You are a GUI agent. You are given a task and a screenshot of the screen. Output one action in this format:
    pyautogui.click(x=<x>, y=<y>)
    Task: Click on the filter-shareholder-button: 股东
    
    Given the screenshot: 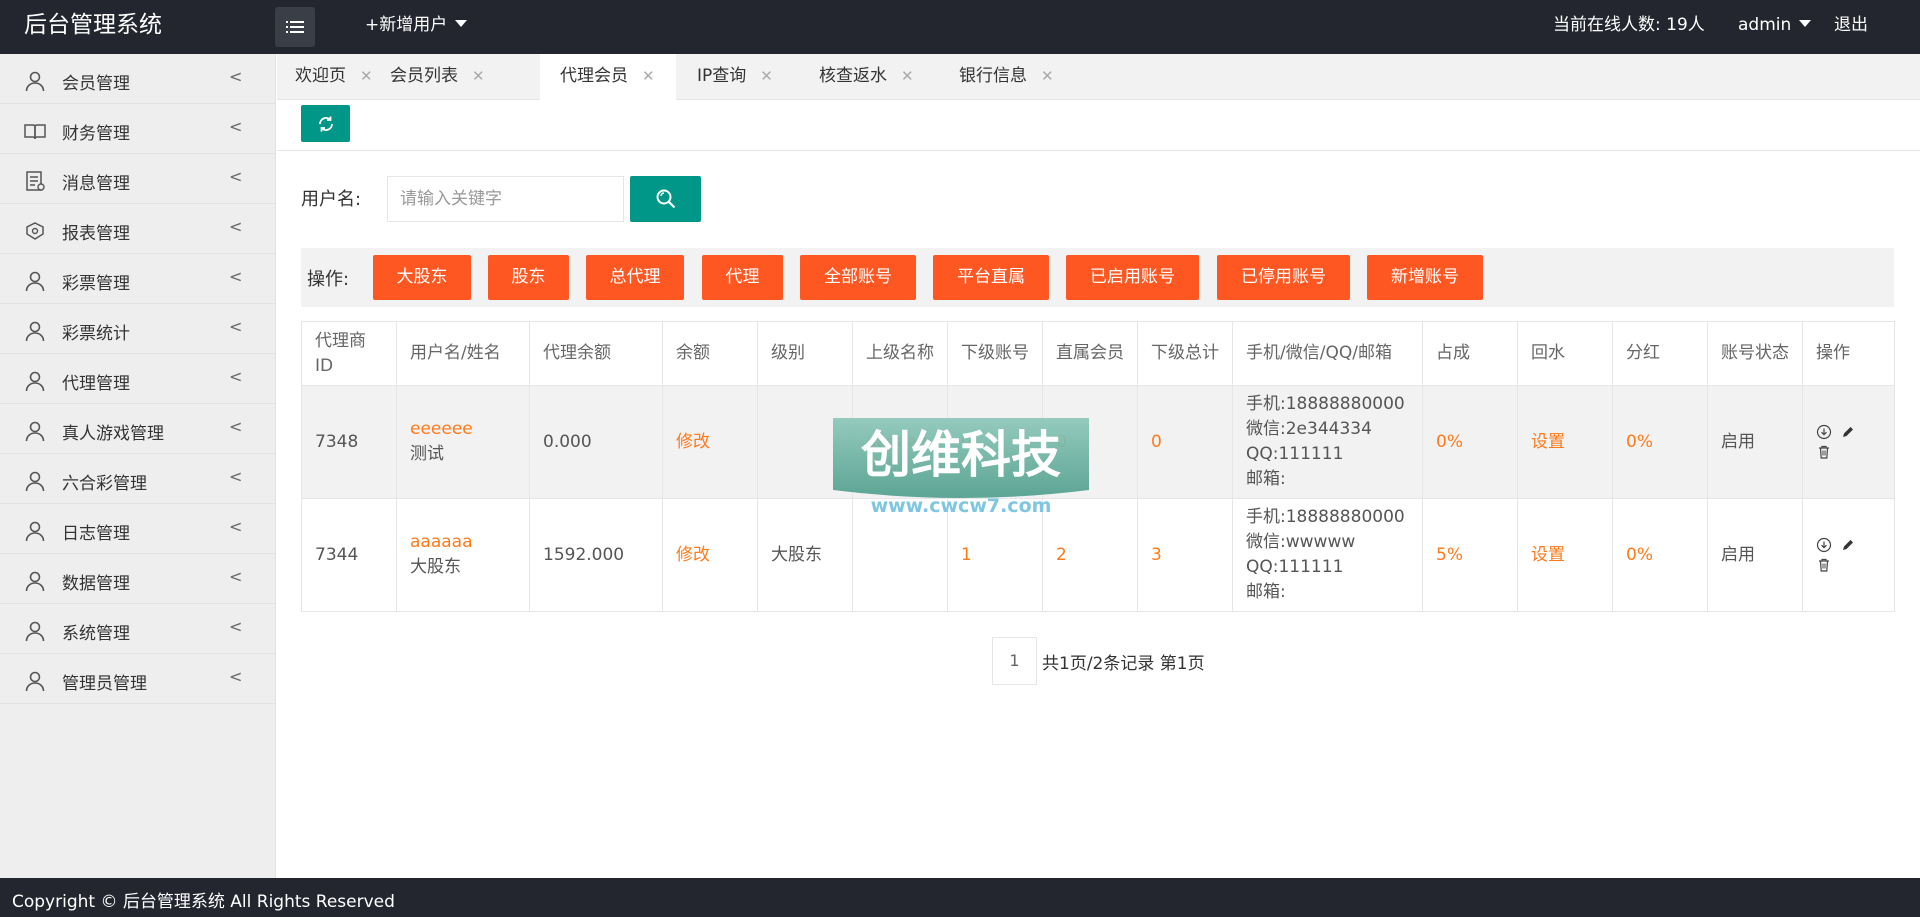 What is the action you would take?
    pyautogui.click(x=528, y=277)
    